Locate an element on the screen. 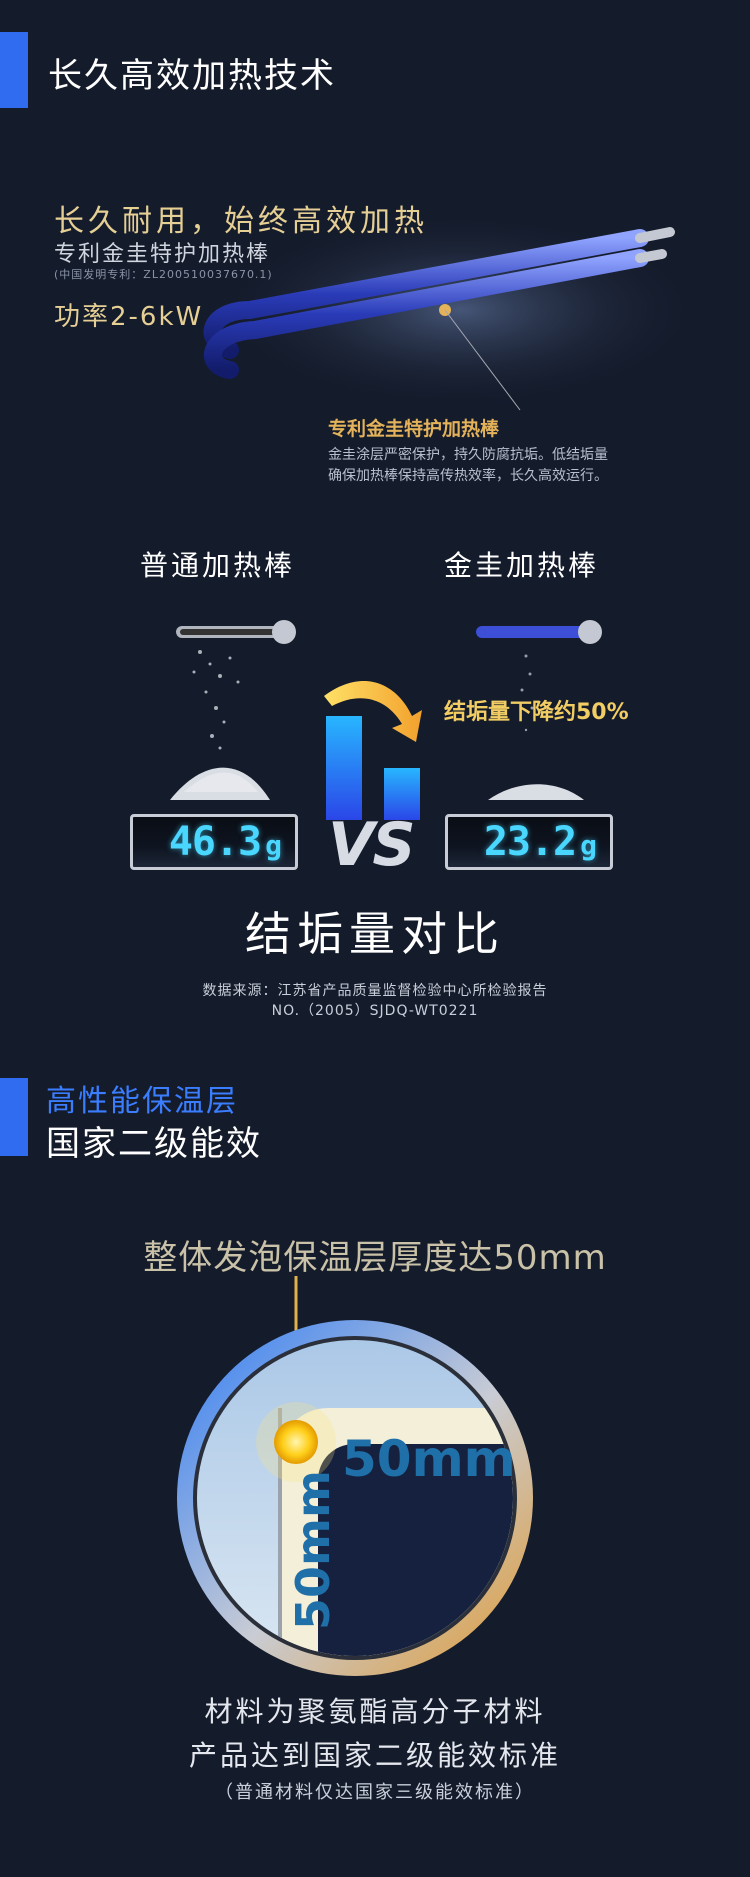  scale-value-right: 23.2 g is located at coordinates (540, 842).